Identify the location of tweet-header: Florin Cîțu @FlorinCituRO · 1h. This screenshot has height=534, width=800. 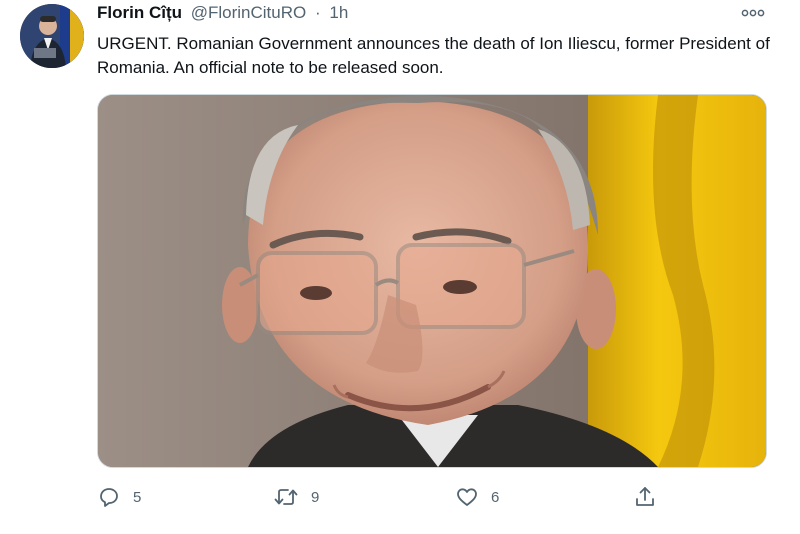
(222, 13).